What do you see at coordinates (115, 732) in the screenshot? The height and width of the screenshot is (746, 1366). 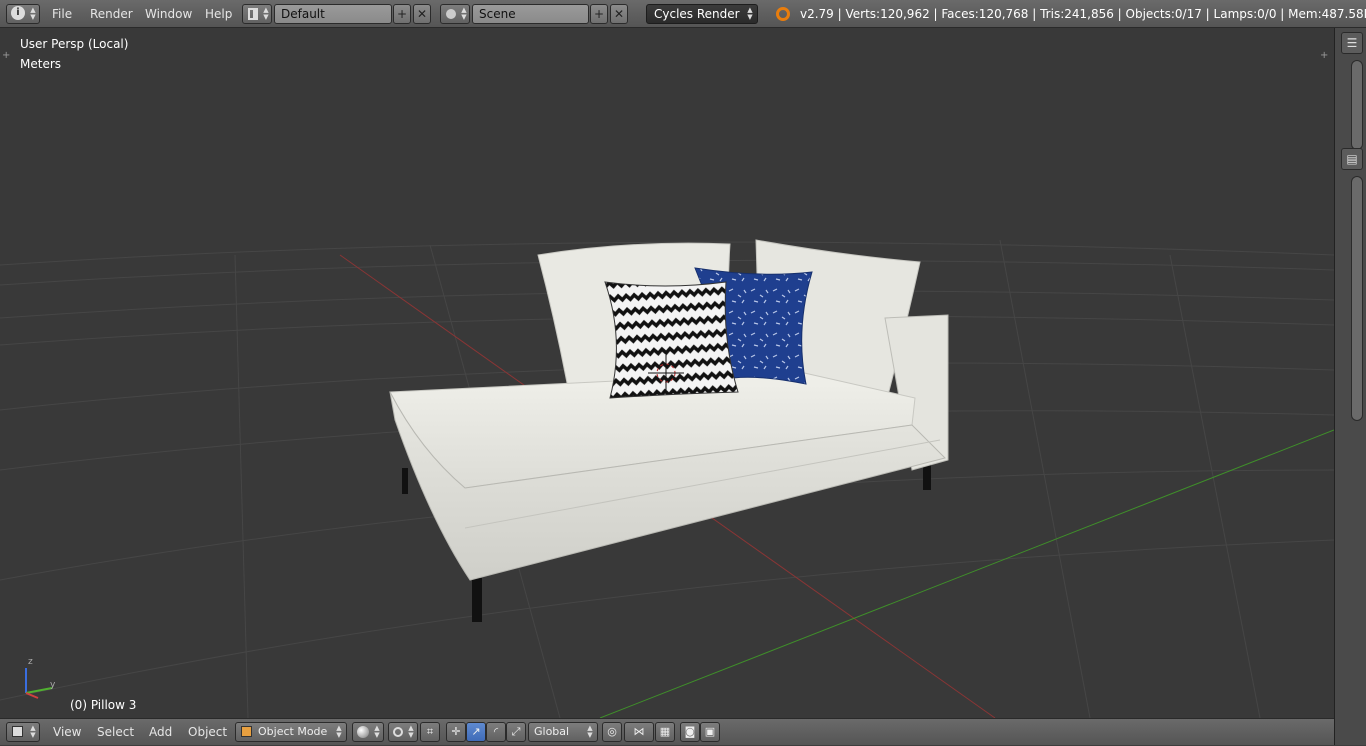 I see `menu-select: Select` at bounding box center [115, 732].